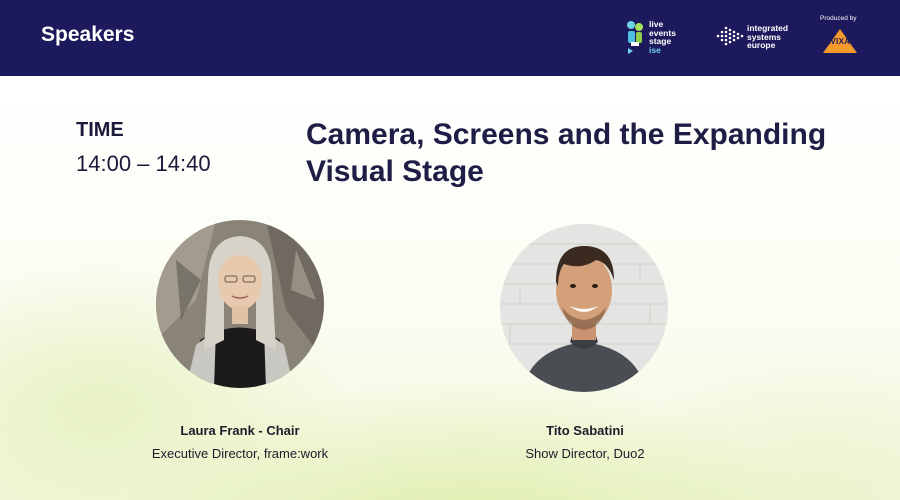 The image size is (900, 500). What do you see at coordinates (768, 36) in the screenshot?
I see `ise-wordmark: integrated systems europe` at bounding box center [768, 36].